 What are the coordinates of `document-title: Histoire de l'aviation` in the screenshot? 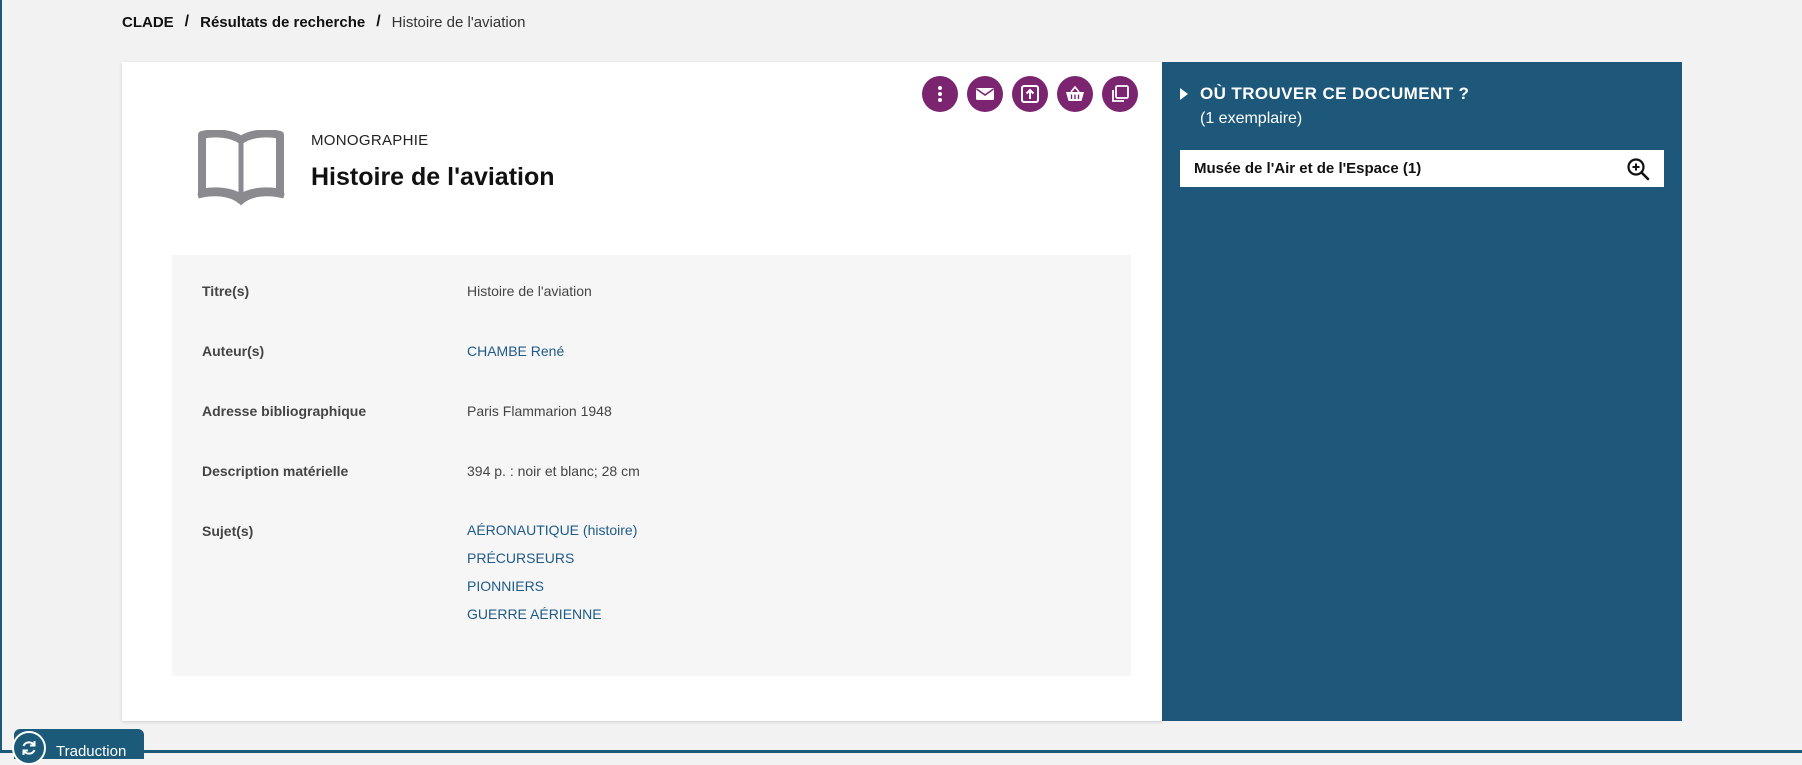 It's located at (433, 177).